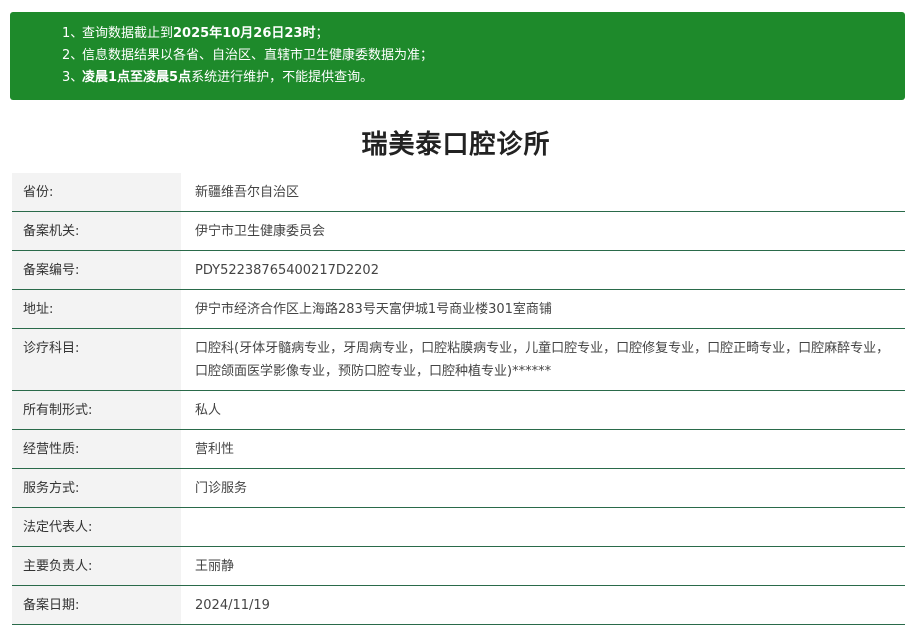  I want to click on row-label: 备案编号:, so click(96, 270).